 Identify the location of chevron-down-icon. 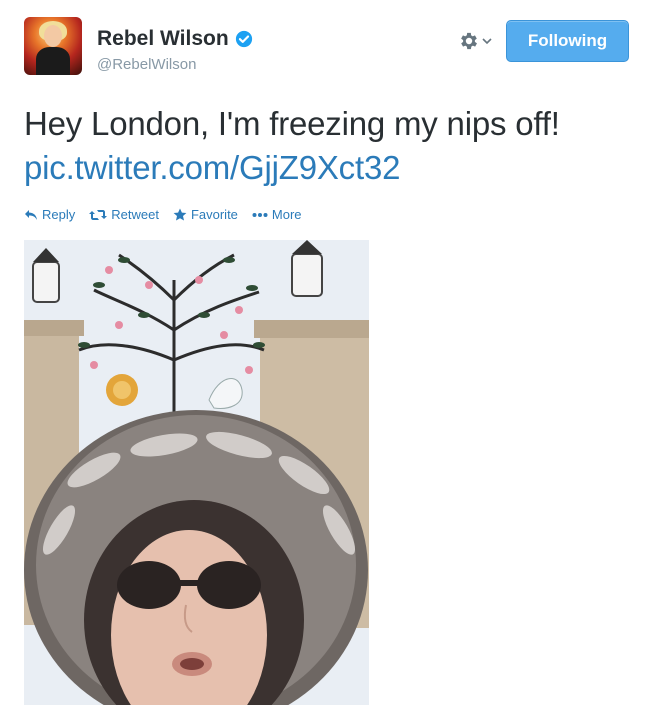
(487, 41).